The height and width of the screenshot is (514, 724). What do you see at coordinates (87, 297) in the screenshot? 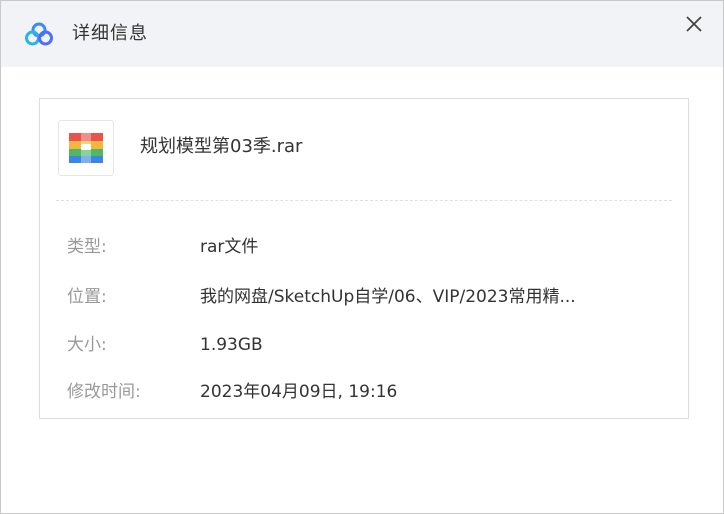
I see `location-label: 位置:` at bounding box center [87, 297].